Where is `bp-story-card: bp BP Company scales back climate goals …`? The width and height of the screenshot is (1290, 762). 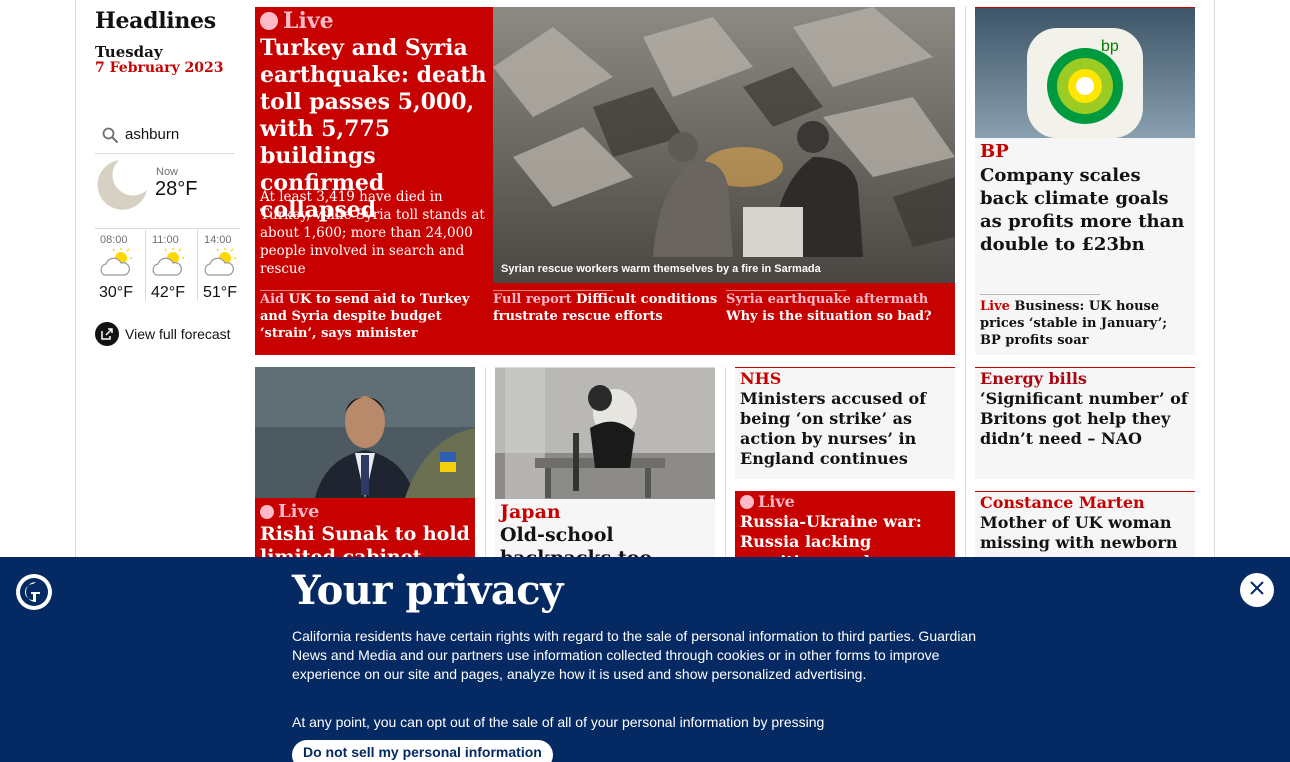
bp-story-card: bp BP Company scales back climate goals … is located at coordinates (1085, 181).